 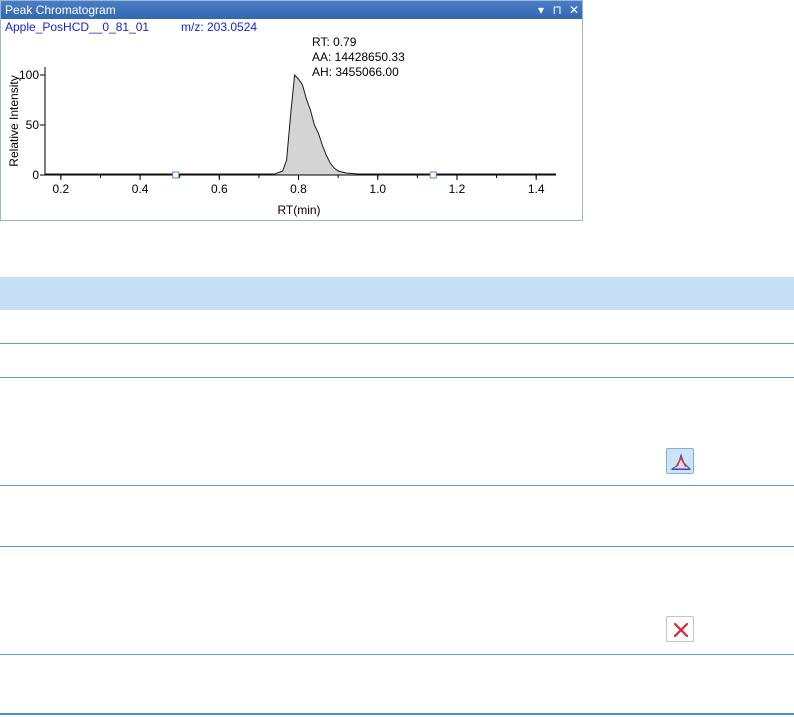 I want to click on delete-button, so click(x=680, y=629).